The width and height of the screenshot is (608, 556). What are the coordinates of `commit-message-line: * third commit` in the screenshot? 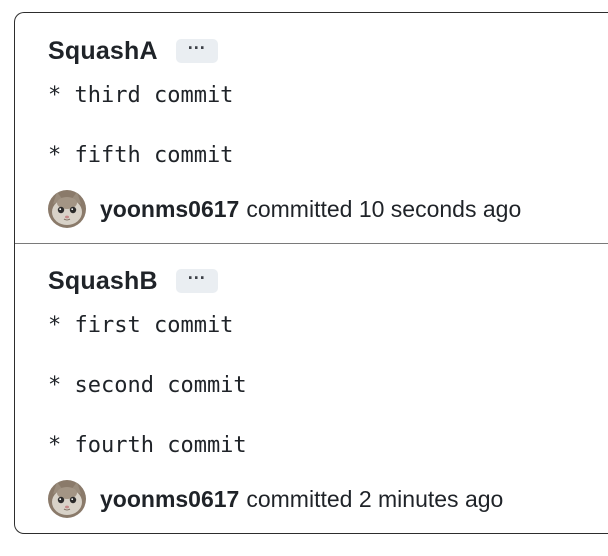 It's located at (141, 95).